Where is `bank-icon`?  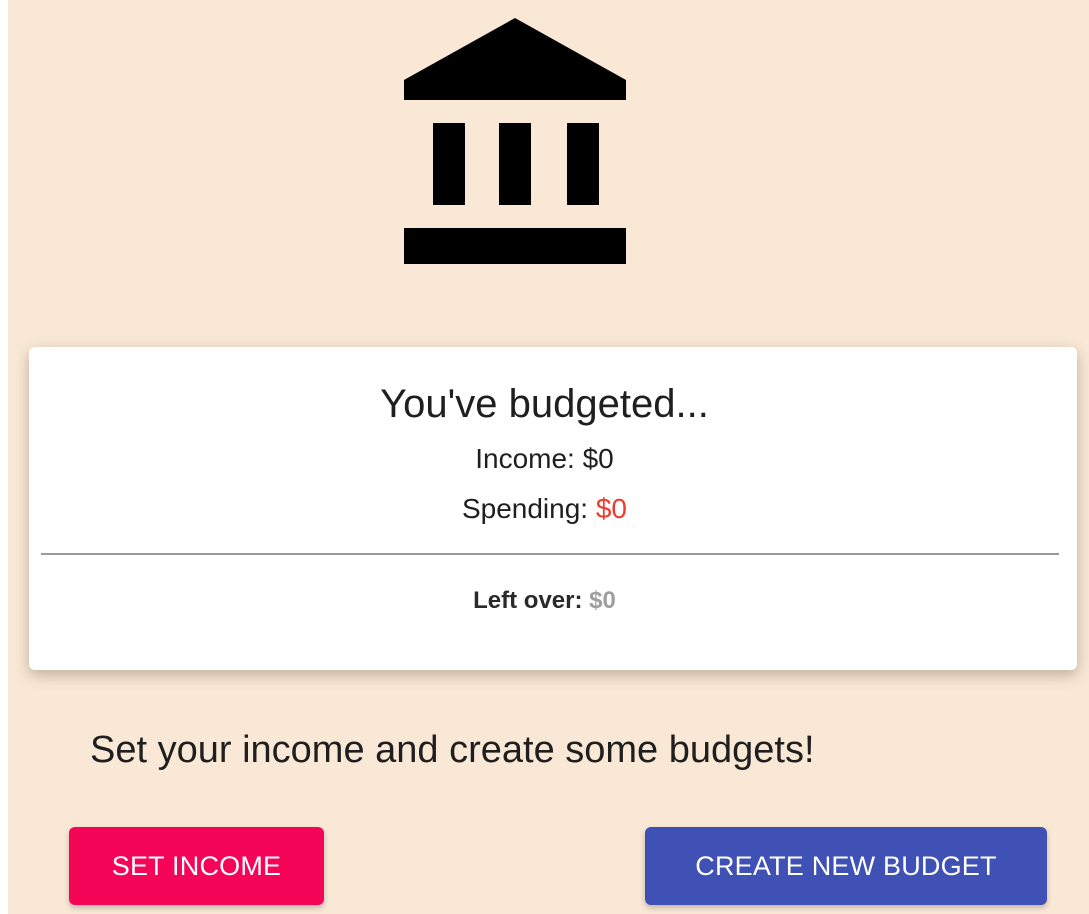
bank-icon is located at coordinates (515, 141).